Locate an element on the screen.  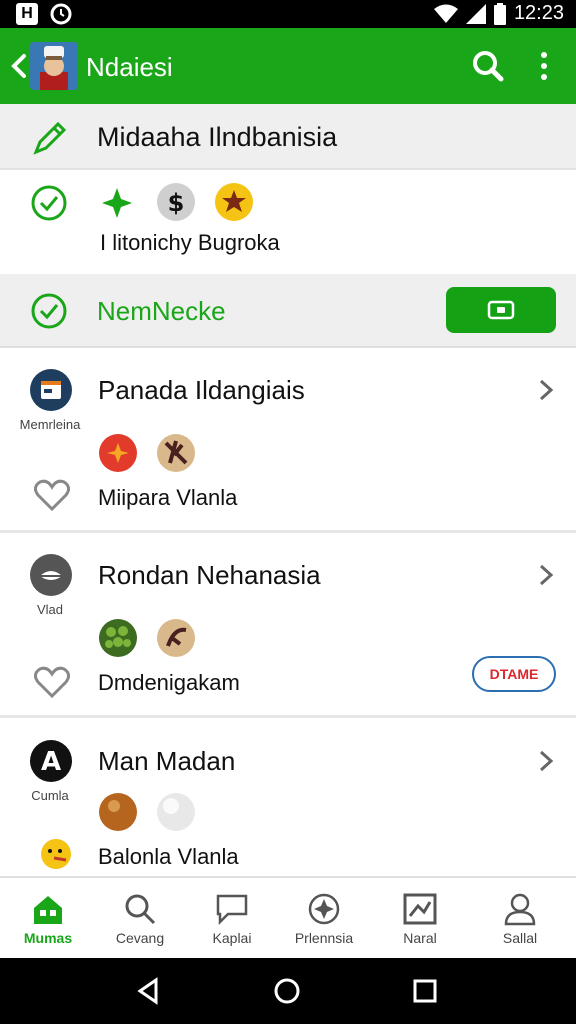
letter-a-icon: A is located at coordinates (51, 761).